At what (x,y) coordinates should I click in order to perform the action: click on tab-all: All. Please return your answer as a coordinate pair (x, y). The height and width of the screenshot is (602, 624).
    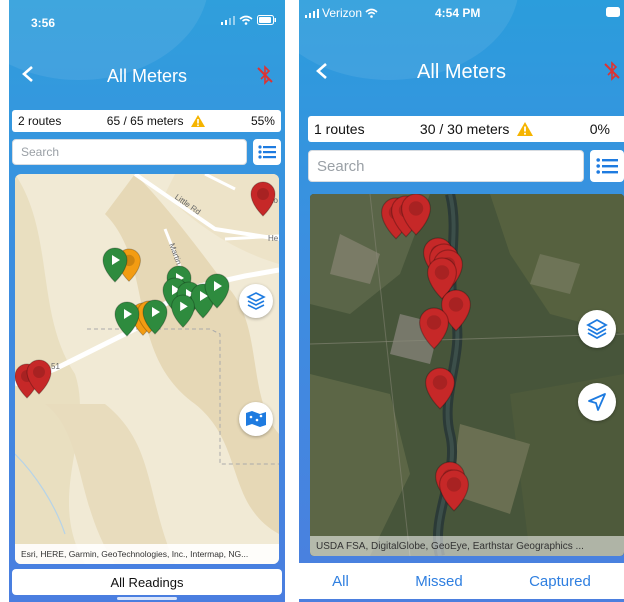
    Looking at the image, I should click on (340, 581).